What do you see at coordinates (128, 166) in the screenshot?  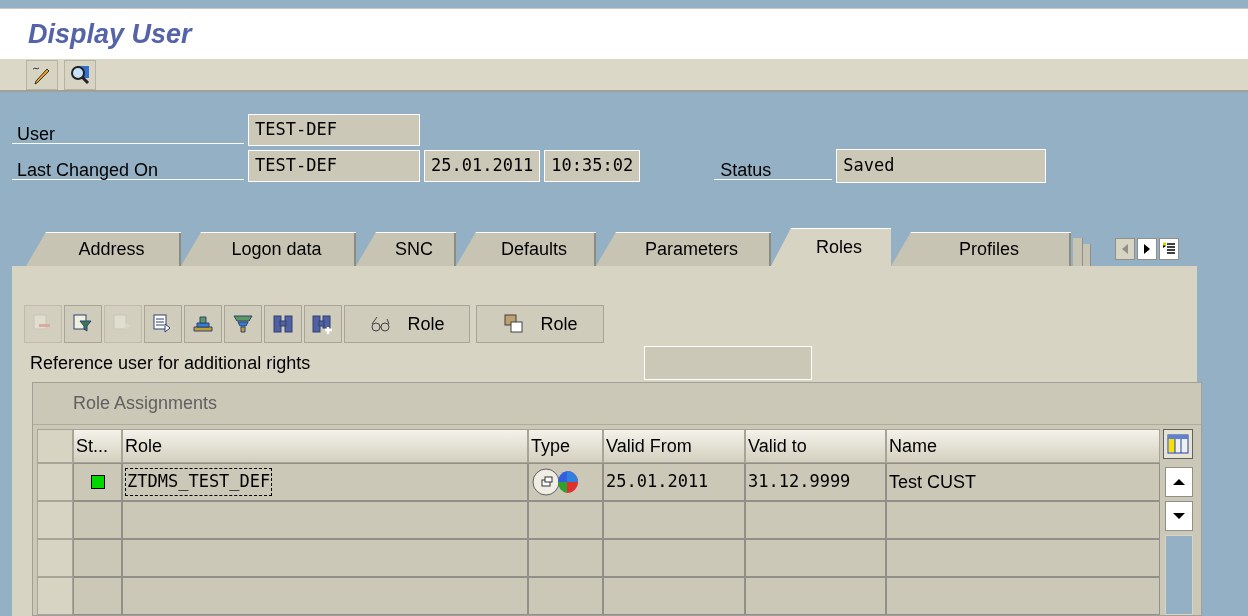 I see `field-label: Last Changed On` at bounding box center [128, 166].